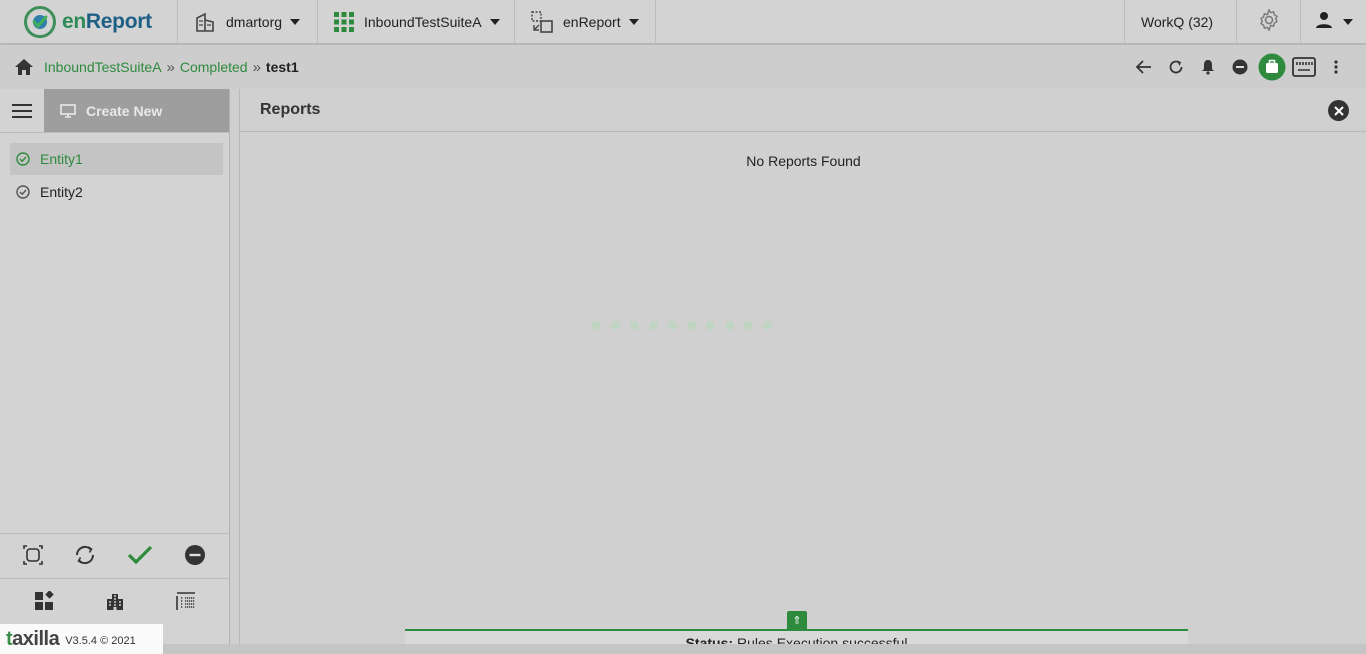 This screenshot has width=1366, height=654. I want to click on table-list-icon, so click(185, 602).